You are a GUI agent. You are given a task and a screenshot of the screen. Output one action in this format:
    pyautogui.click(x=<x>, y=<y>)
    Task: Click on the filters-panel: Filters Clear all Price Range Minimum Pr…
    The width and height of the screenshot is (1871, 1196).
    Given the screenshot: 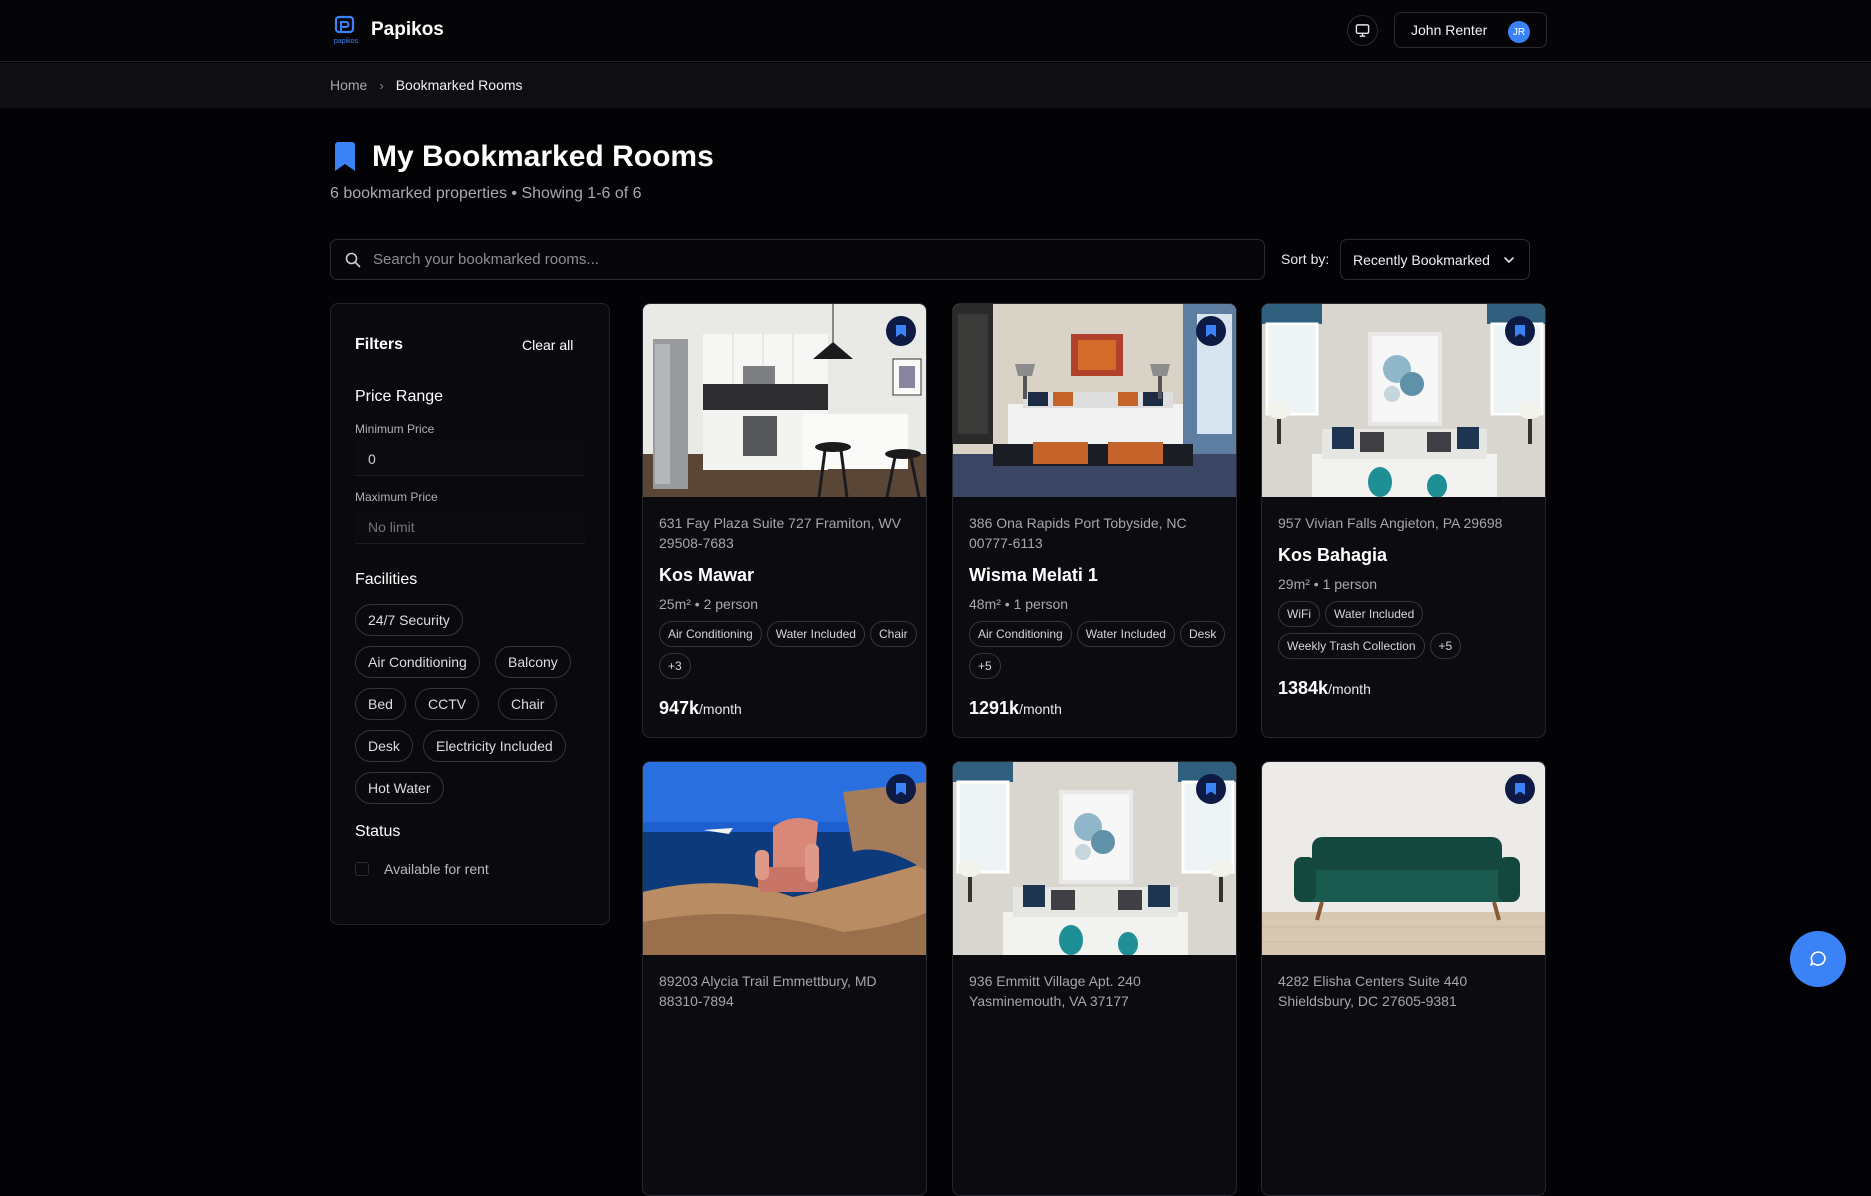 What is the action you would take?
    pyautogui.click(x=470, y=614)
    